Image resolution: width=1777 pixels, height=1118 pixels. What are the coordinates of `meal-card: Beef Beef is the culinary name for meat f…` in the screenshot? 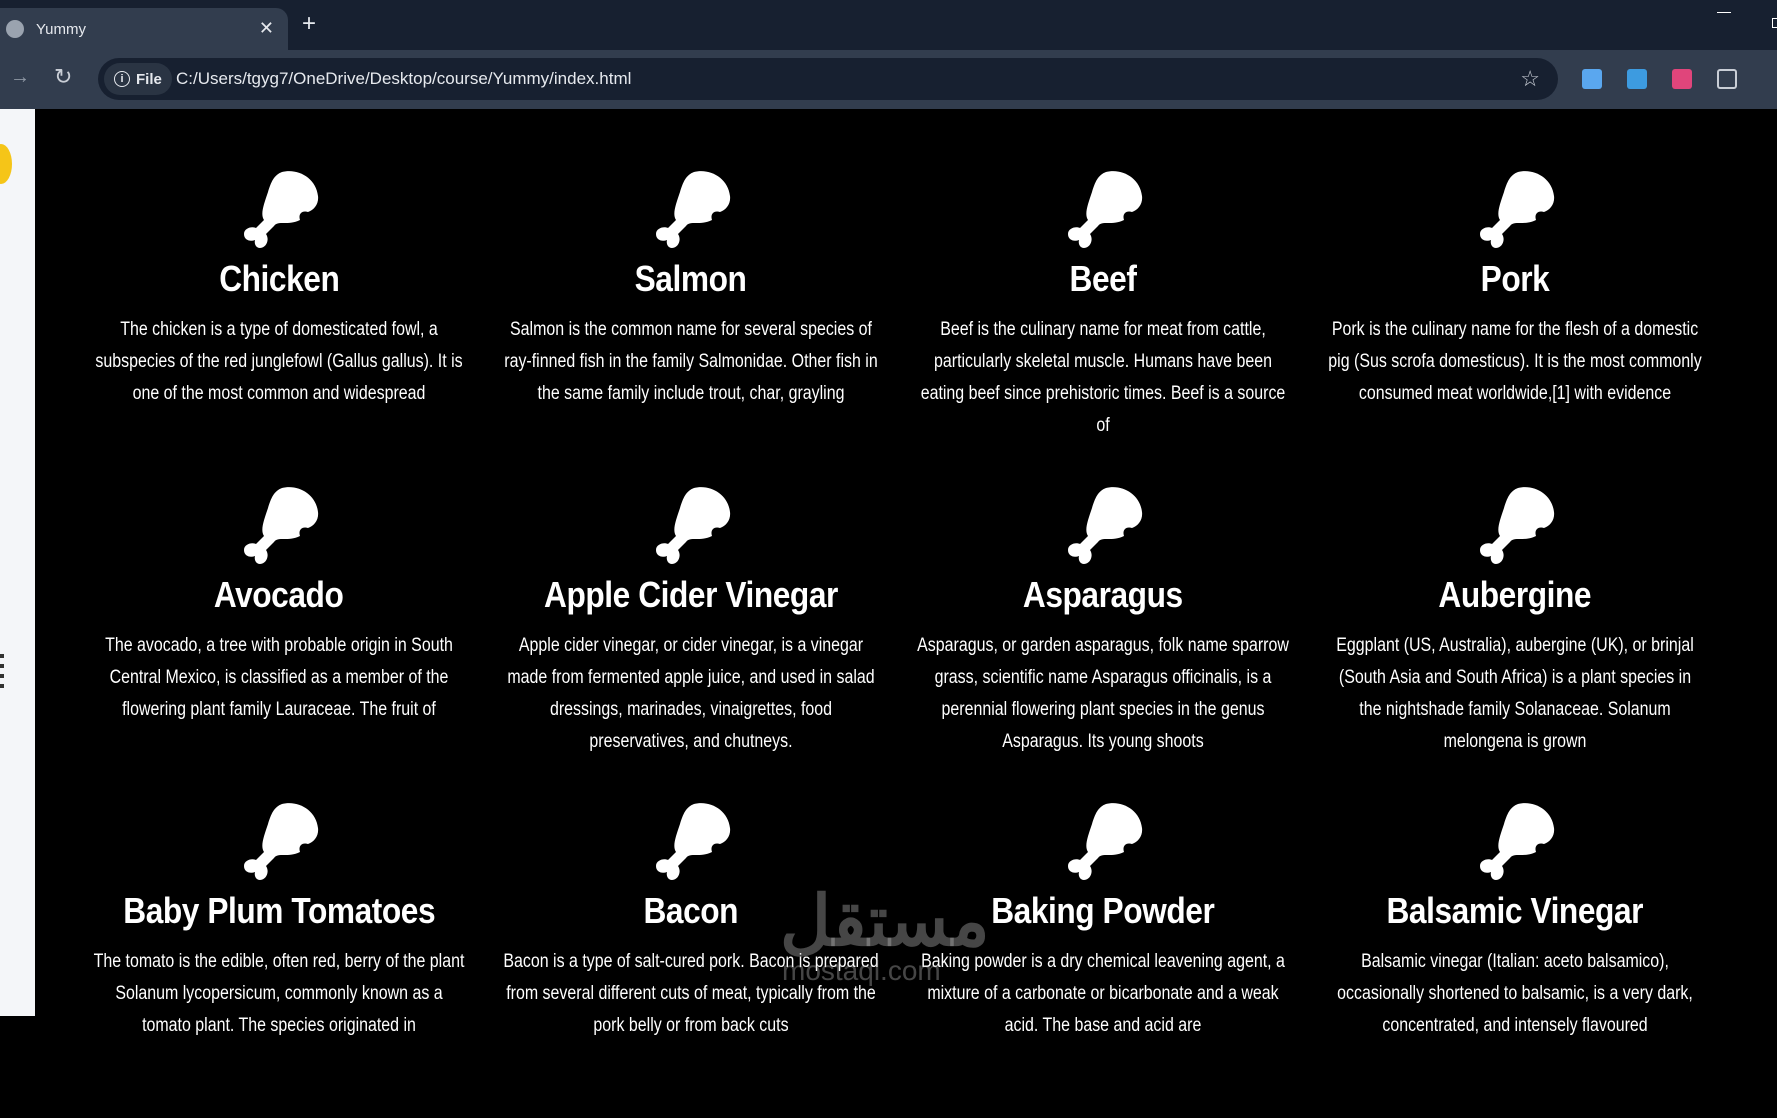 It's located at (1103, 328).